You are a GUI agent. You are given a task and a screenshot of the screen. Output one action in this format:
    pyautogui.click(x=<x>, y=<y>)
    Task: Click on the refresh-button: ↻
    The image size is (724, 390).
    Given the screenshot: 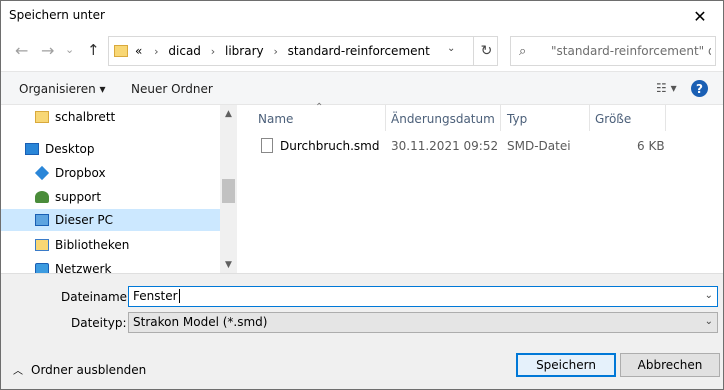 What is the action you would take?
    pyautogui.click(x=486, y=51)
    